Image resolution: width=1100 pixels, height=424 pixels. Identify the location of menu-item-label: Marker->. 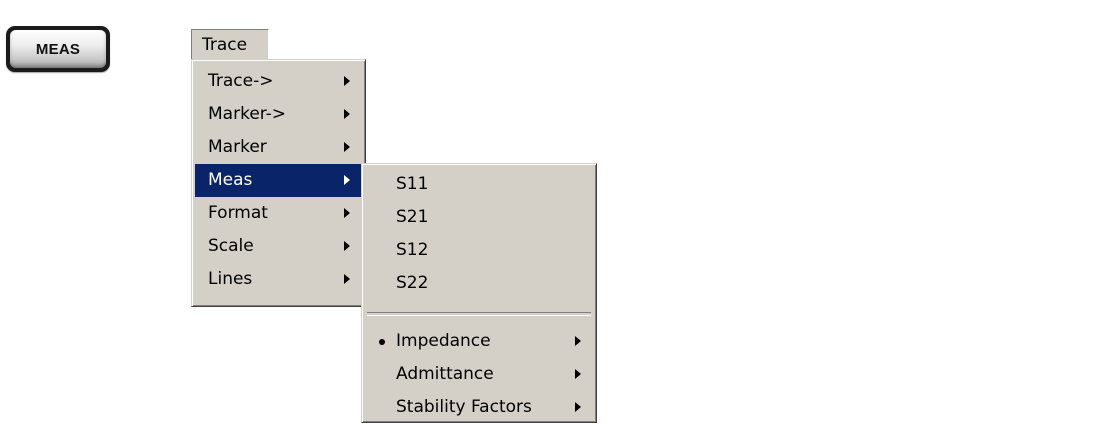
(247, 114).